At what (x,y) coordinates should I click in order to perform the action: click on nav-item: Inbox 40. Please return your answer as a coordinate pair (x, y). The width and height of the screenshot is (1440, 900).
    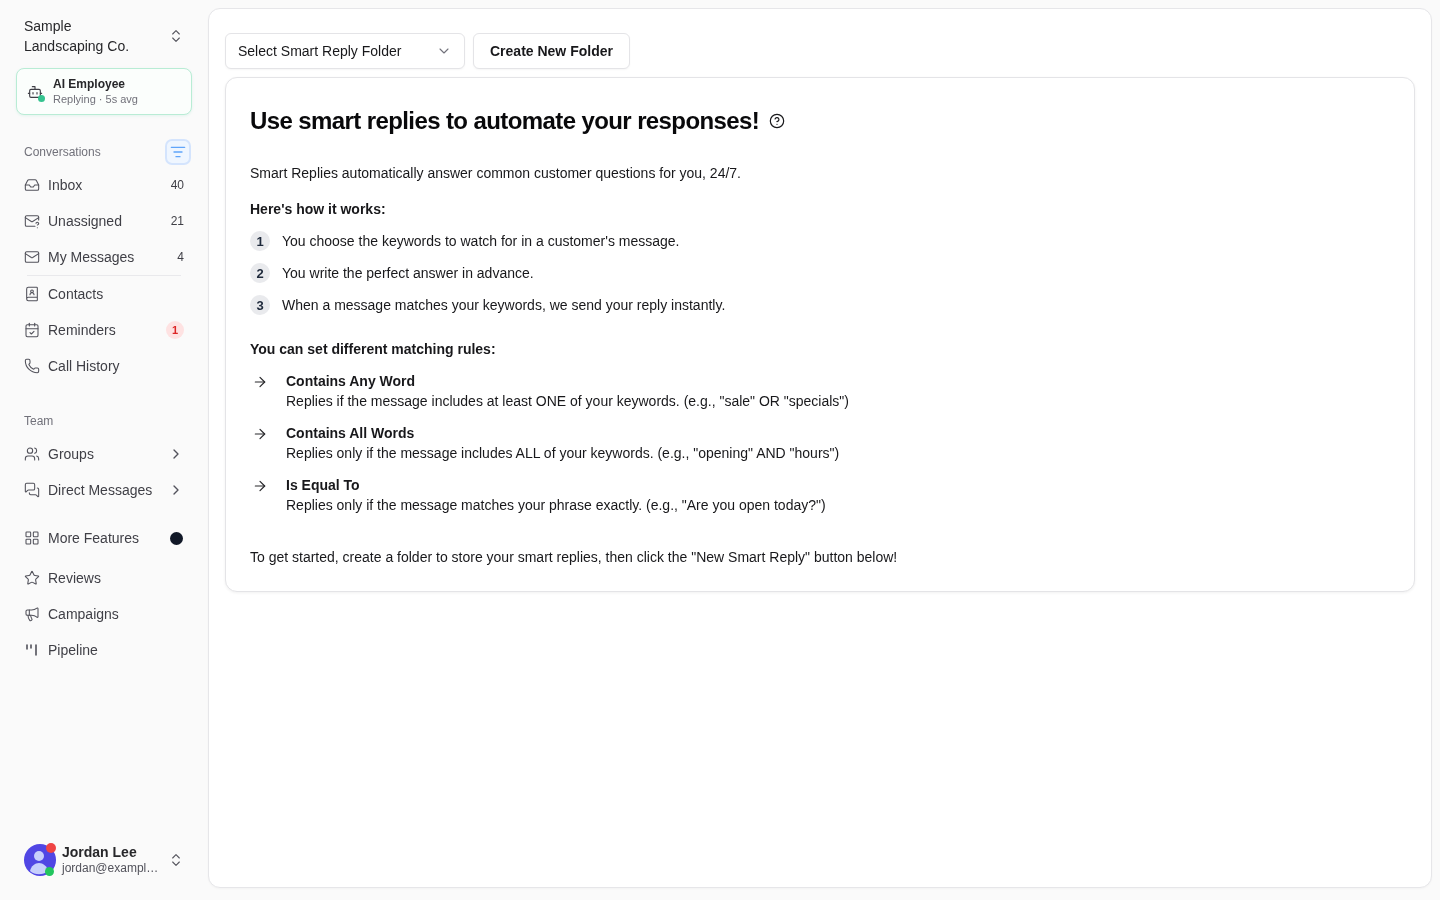
    Looking at the image, I should click on (104, 185).